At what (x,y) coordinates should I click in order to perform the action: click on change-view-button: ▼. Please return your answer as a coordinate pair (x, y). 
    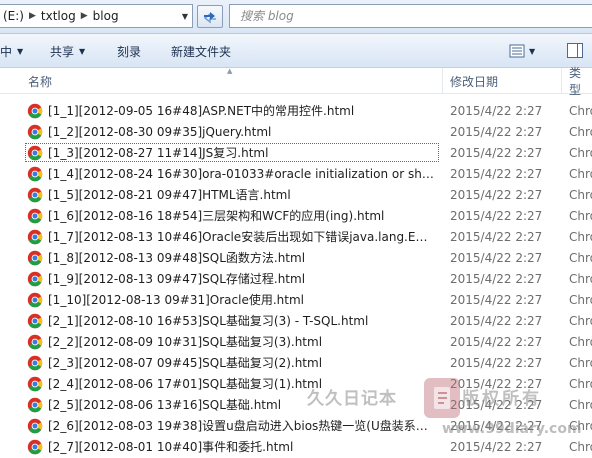
    Looking at the image, I should click on (522, 51).